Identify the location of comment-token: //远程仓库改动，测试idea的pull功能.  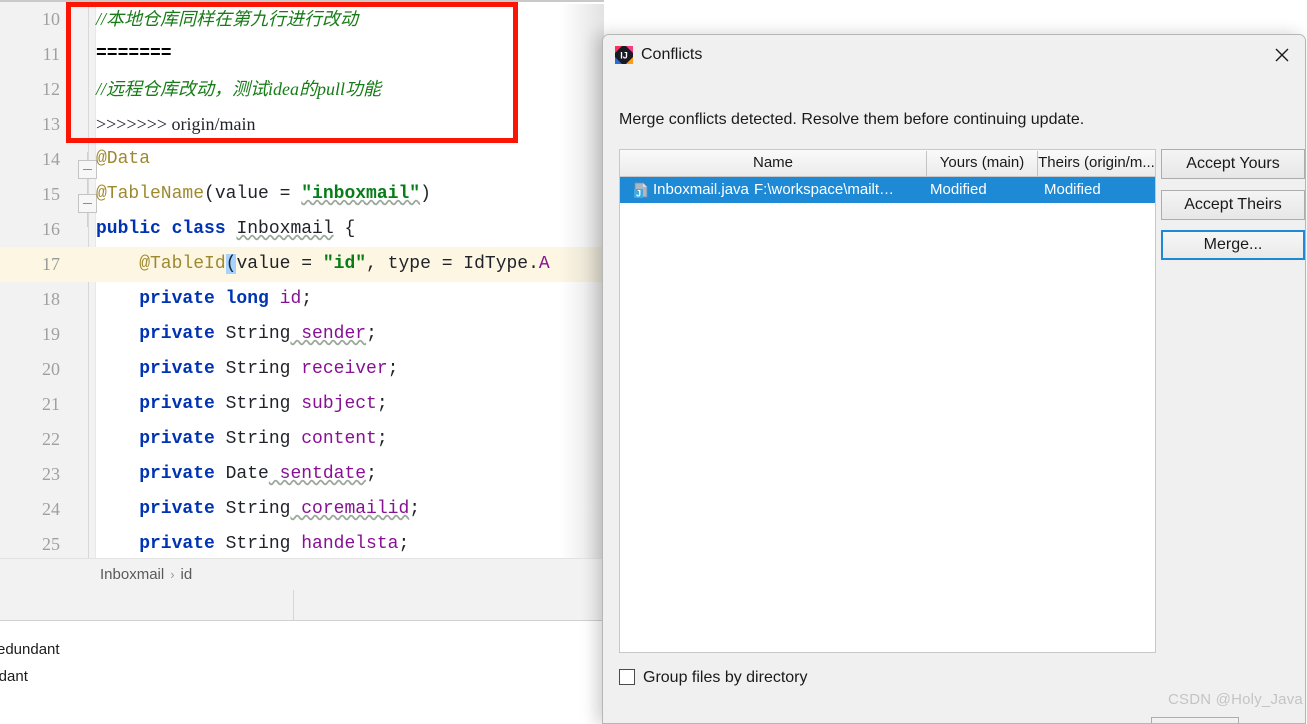
(238, 89).